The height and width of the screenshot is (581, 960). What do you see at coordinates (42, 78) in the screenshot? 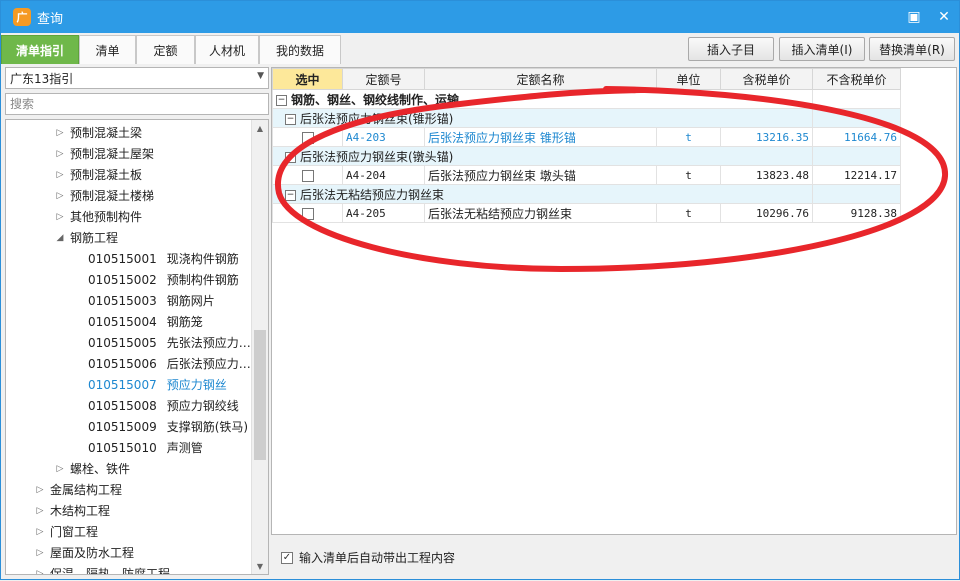
I see `guide-select-value: 广东13指引` at bounding box center [42, 78].